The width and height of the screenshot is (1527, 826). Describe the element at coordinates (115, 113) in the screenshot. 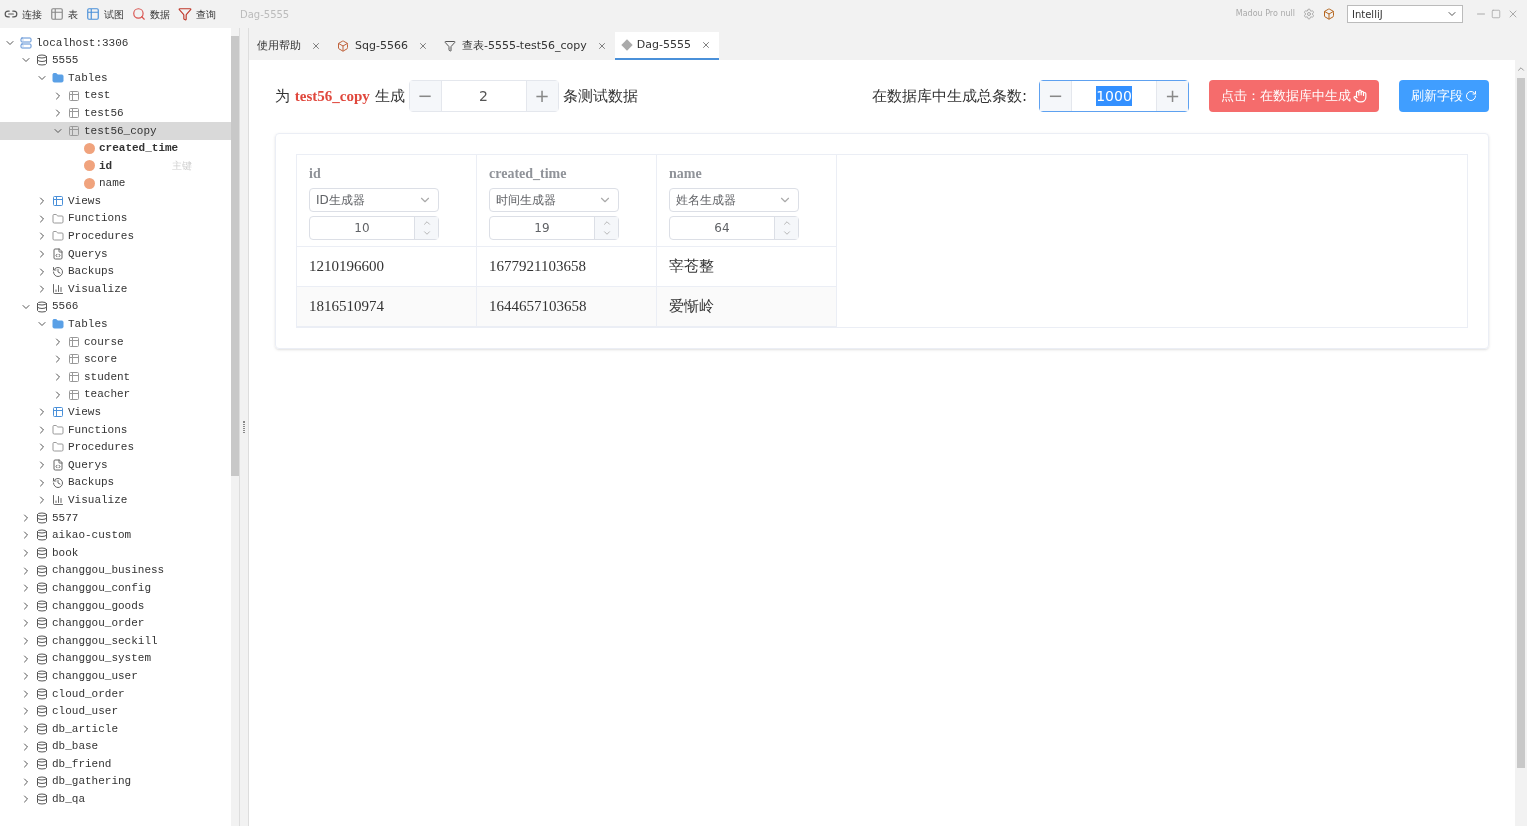

I see `tree-item: test56` at that location.